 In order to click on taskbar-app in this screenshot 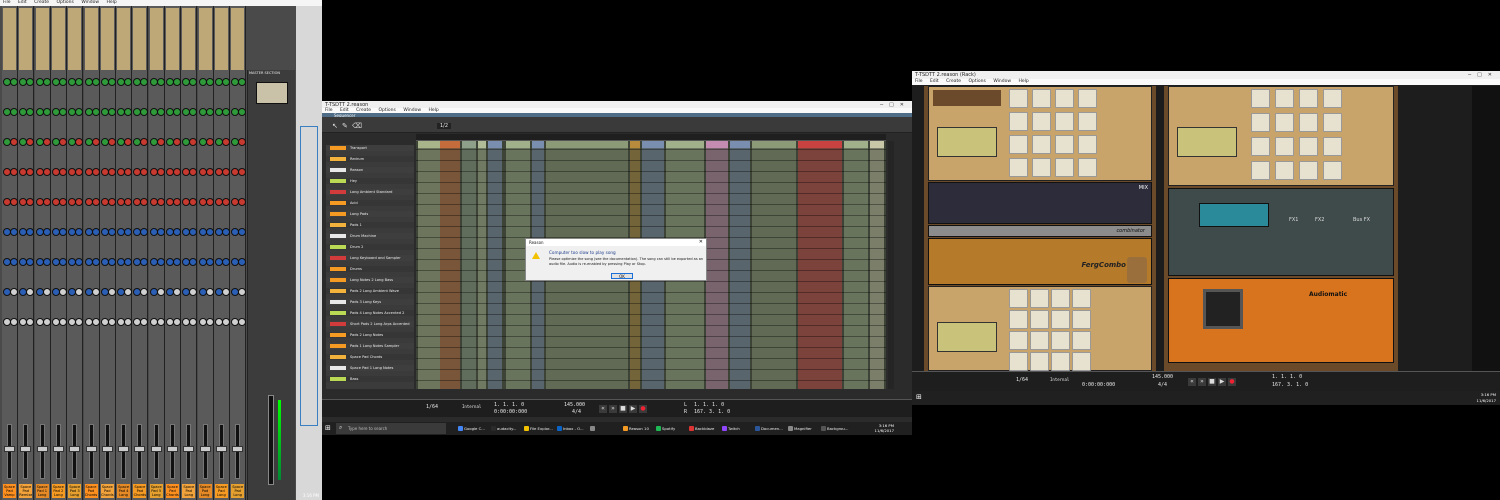, I will do `click(605, 428)`.